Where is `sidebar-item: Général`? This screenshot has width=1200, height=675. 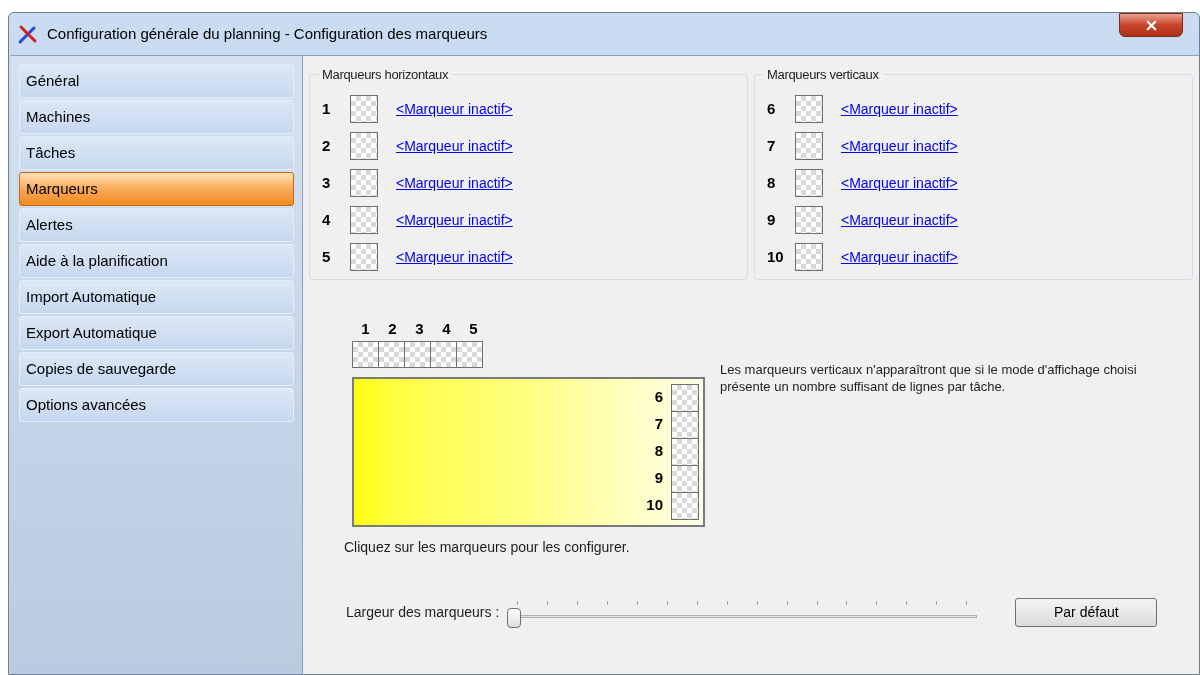 sidebar-item: Général is located at coordinates (156, 81).